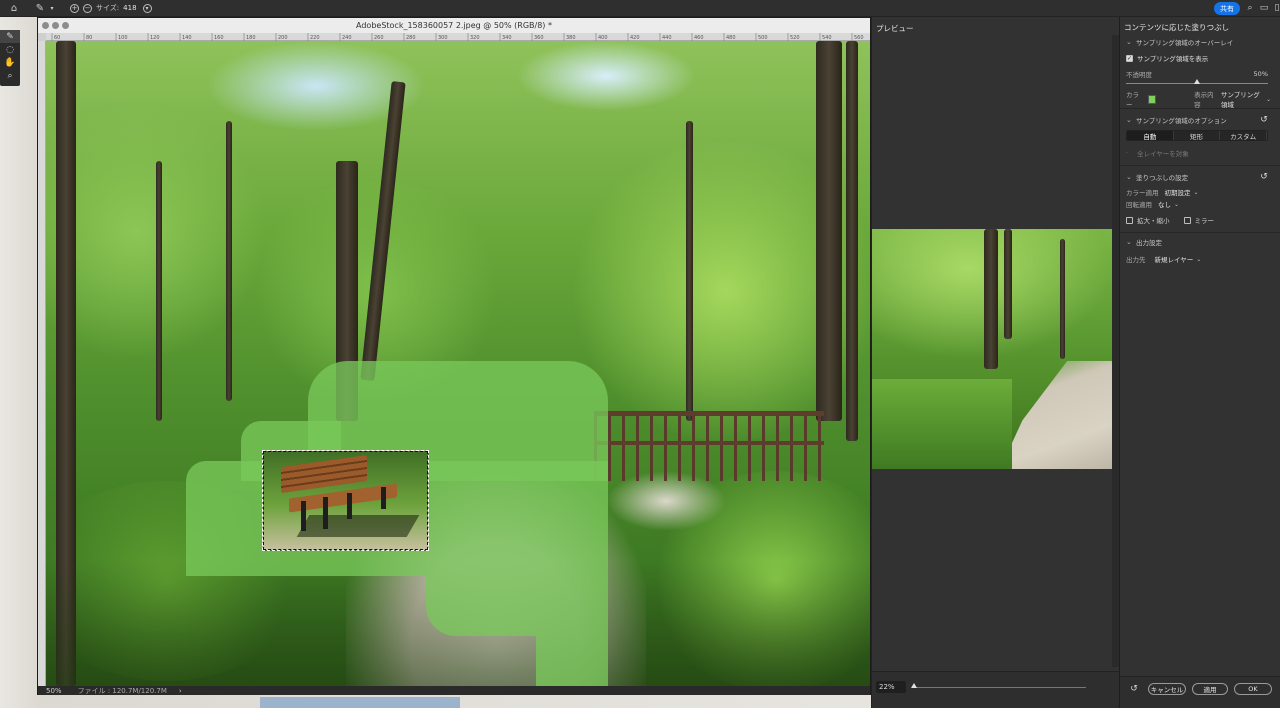  What do you see at coordinates (129, 8) in the screenshot?
I see `brush-size-value: 418` at bounding box center [129, 8].